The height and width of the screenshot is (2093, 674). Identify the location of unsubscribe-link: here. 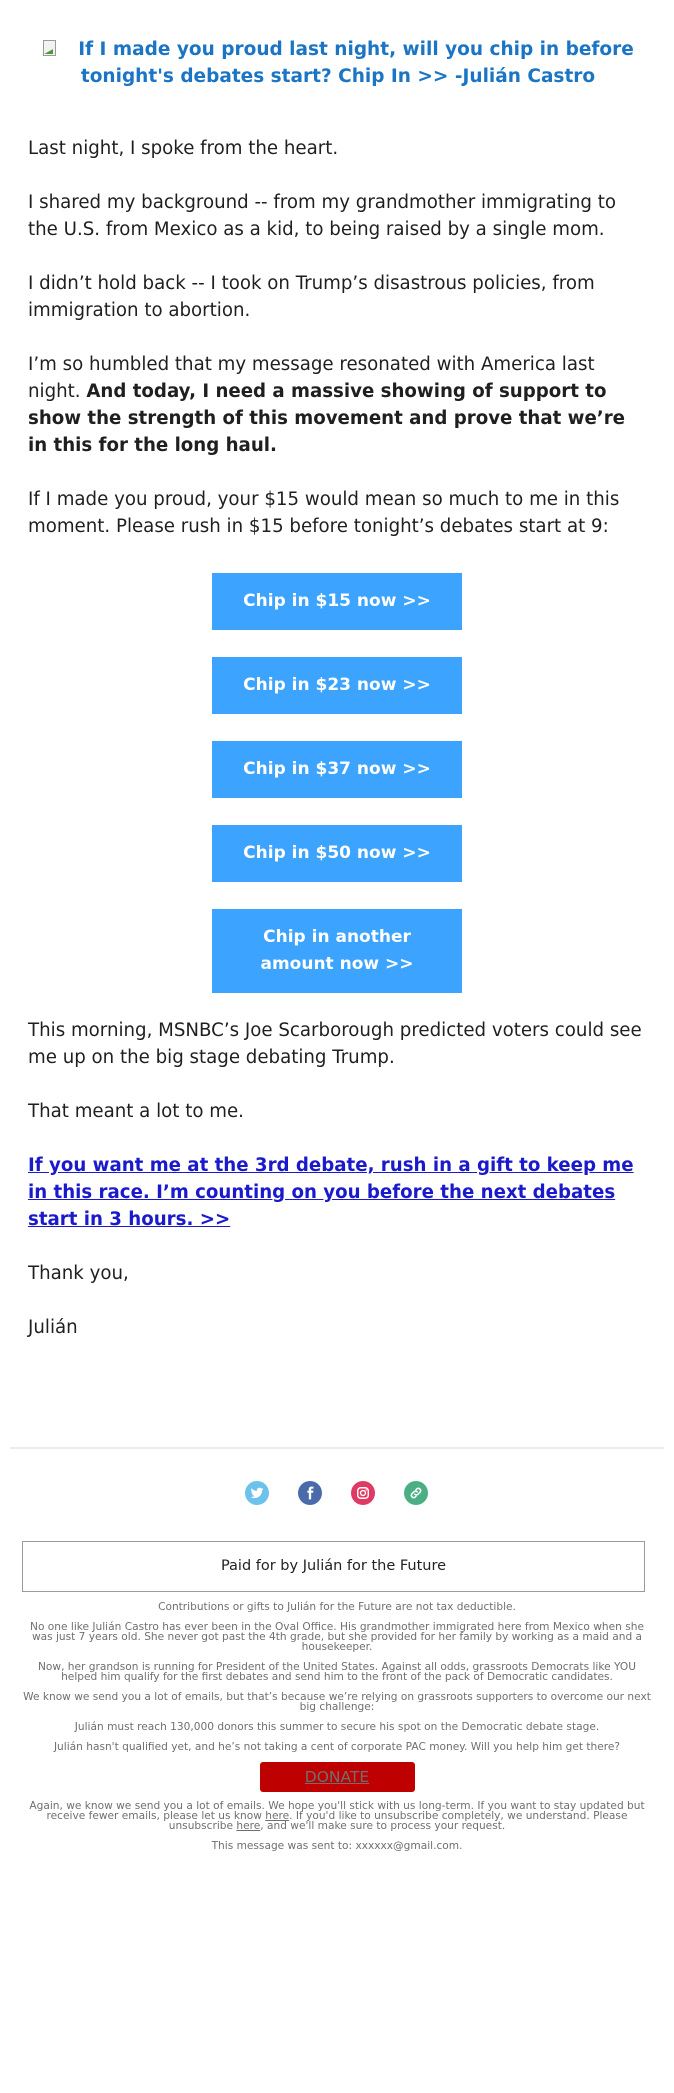
(248, 1826).